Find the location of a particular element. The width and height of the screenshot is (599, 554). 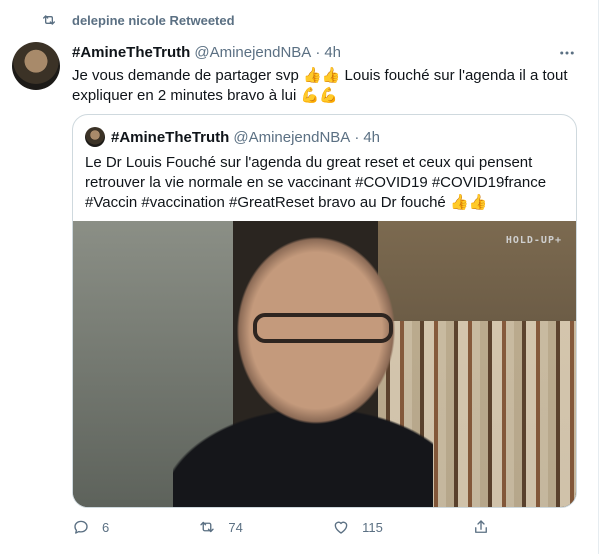

muscle-emoji: 💪💪 is located at coordinates (319, 95).